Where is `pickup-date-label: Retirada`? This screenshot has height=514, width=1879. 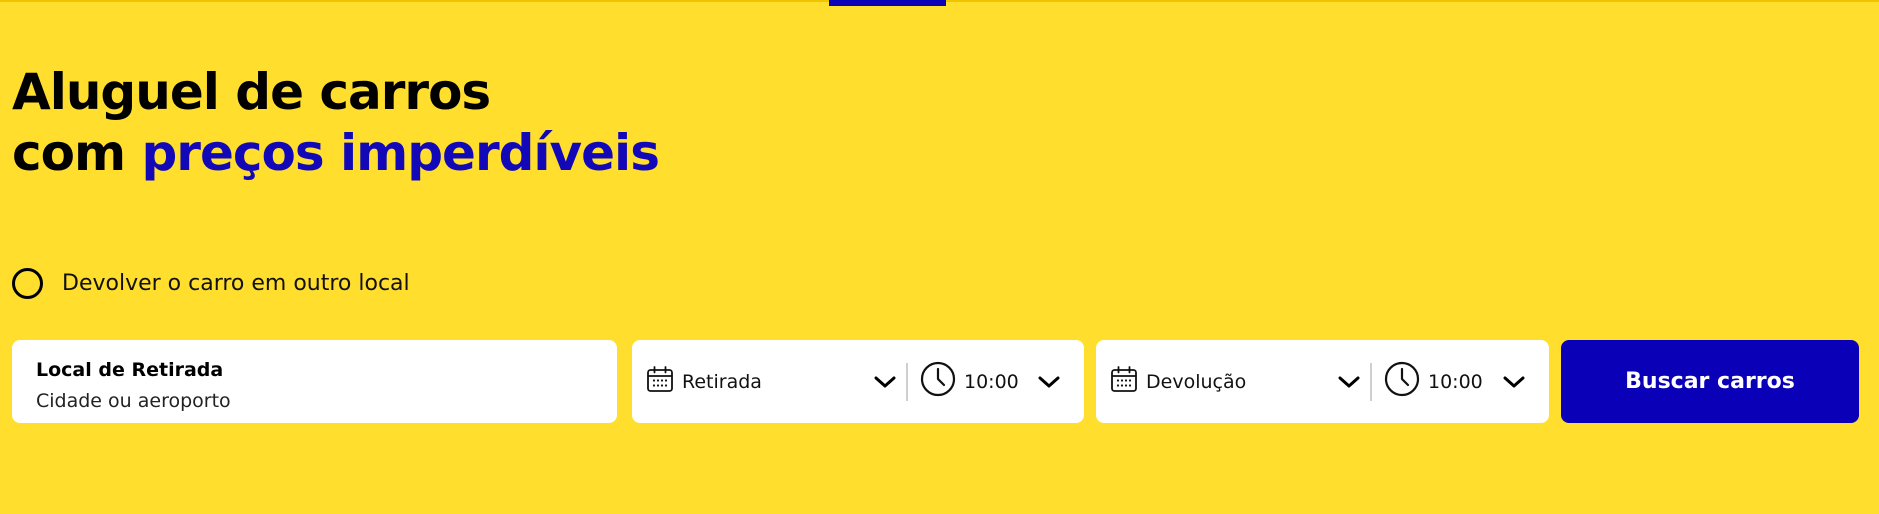
pickup-date-label: Retirada is located at coordinates (722, 381).